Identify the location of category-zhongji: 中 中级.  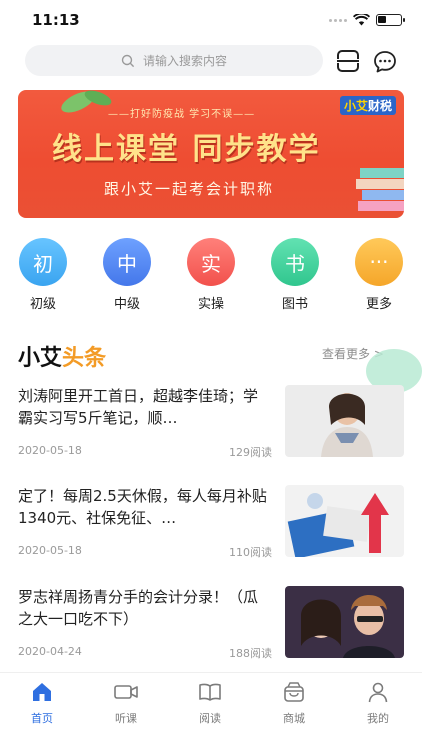
(127, 275).